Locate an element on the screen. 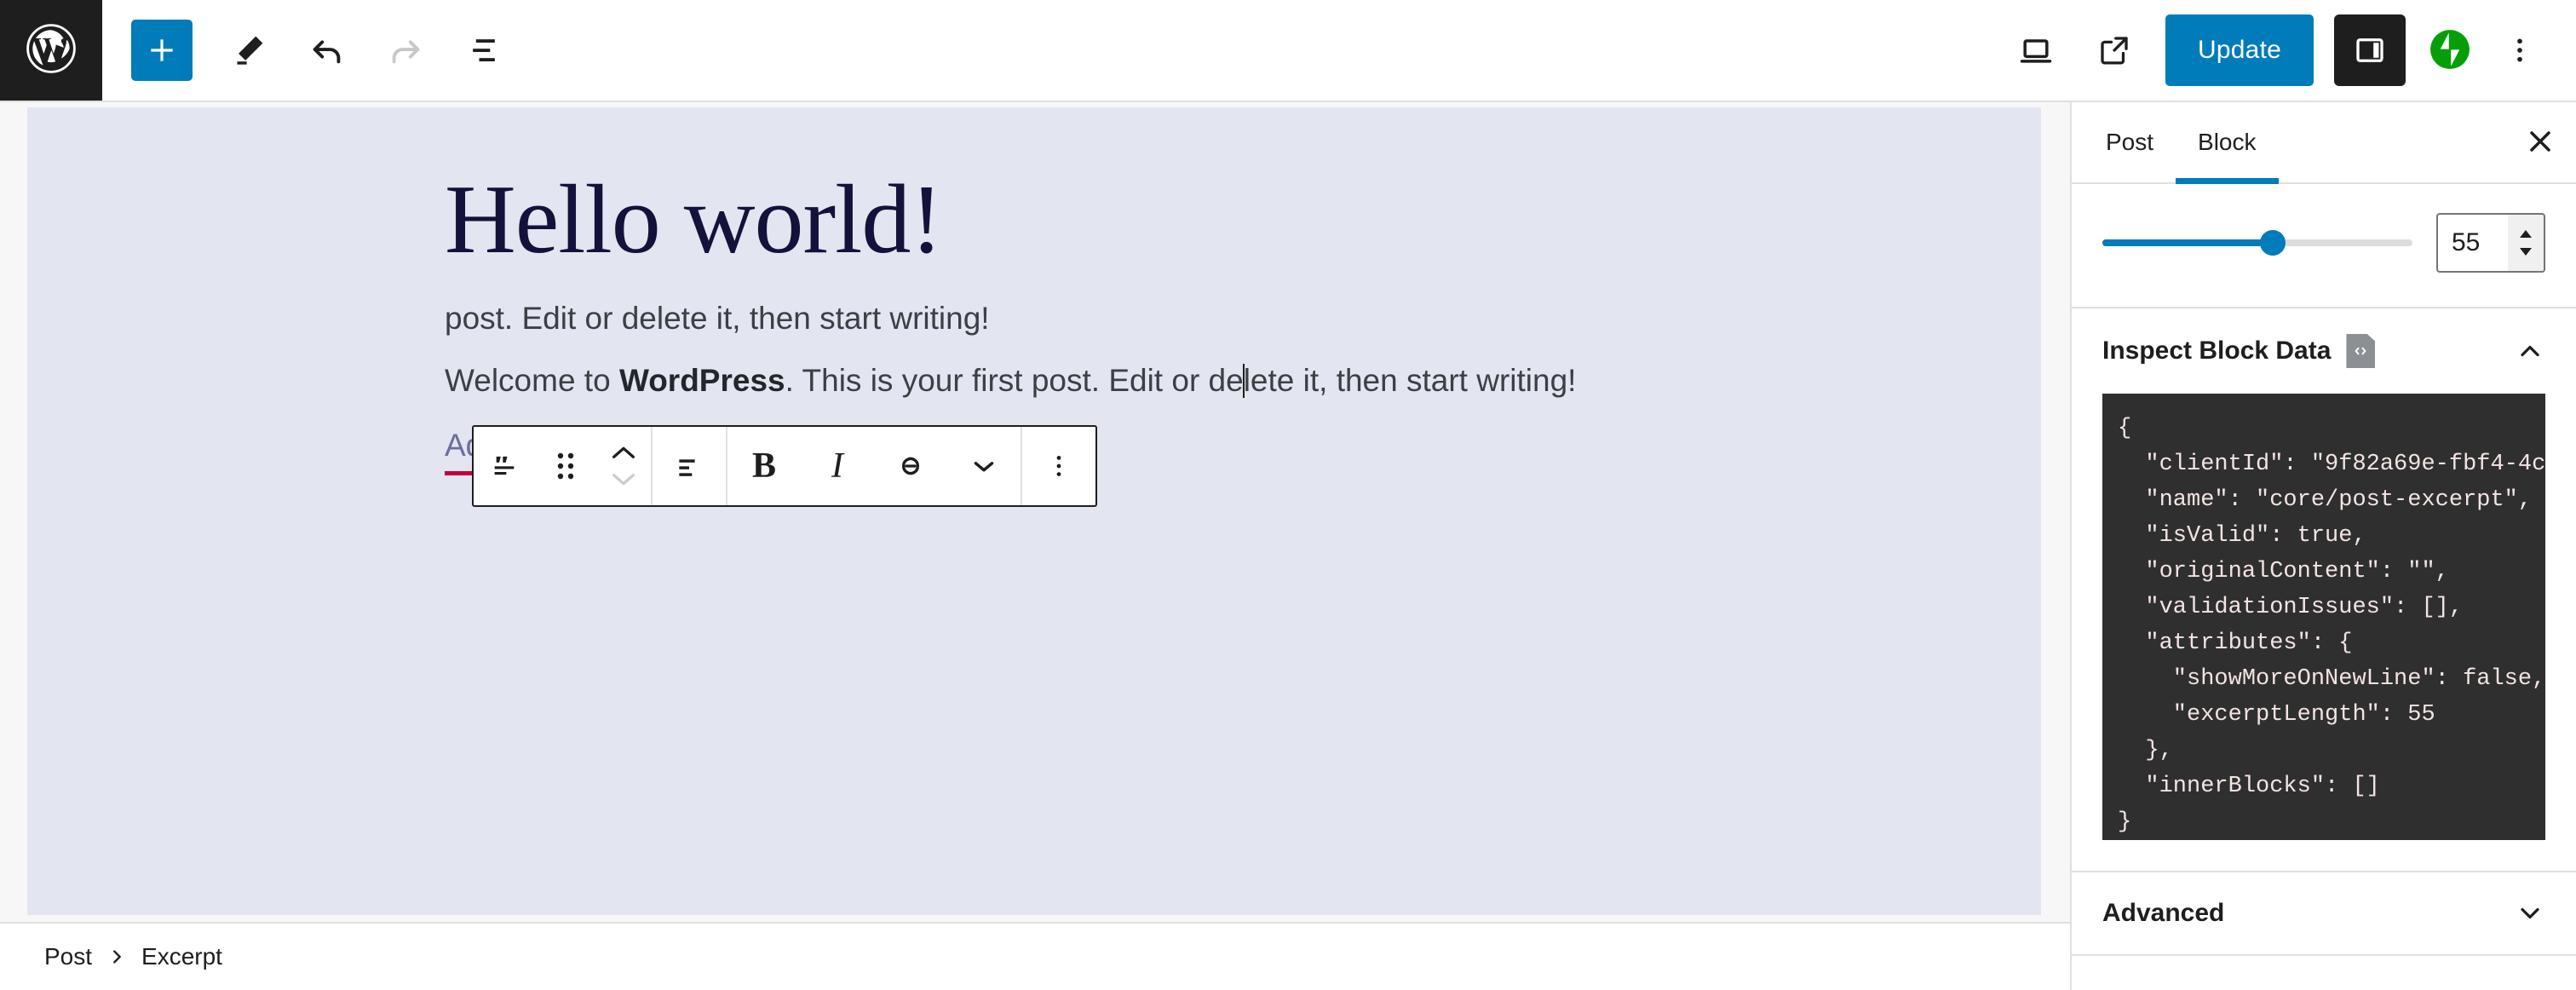 This screenshot has width=2576, height=990. block-toolbar: B I is located at coordinates (785, 466).